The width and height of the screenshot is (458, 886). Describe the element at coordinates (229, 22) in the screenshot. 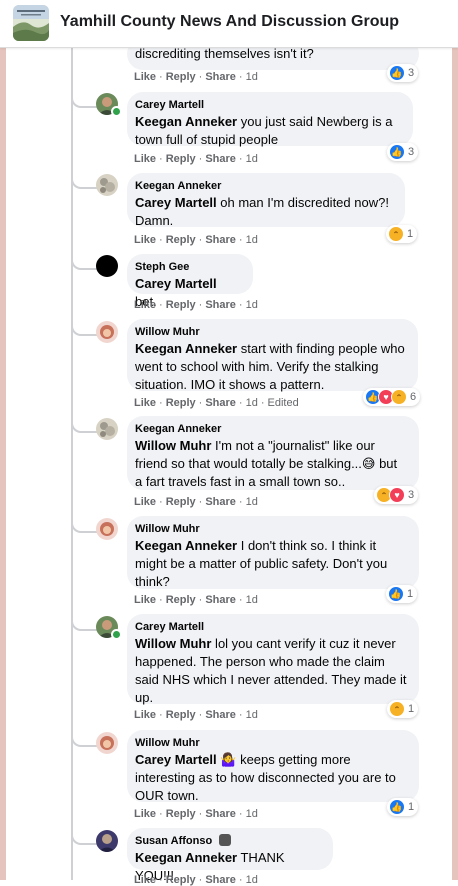

I see `group-title: Yamhill County News And Discussion Group` at that location.